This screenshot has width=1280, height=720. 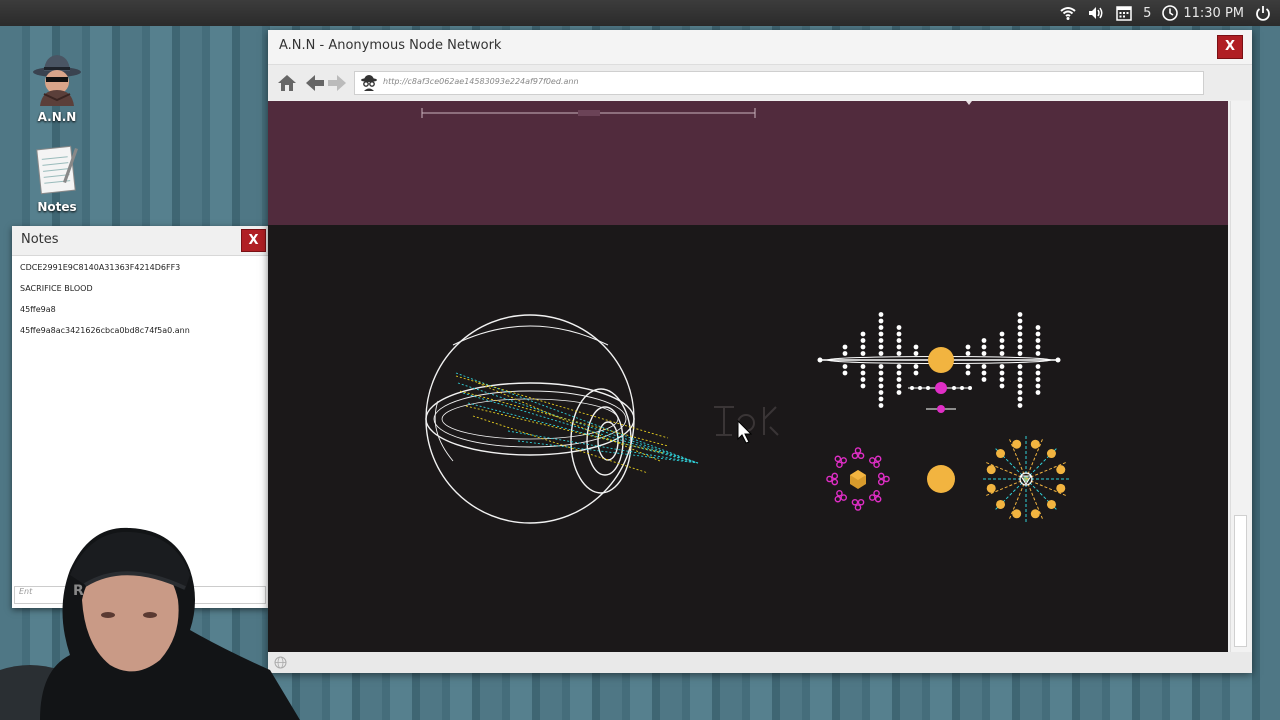 I want to click on radiating-star-diagram, so click(x=1026, y=479).